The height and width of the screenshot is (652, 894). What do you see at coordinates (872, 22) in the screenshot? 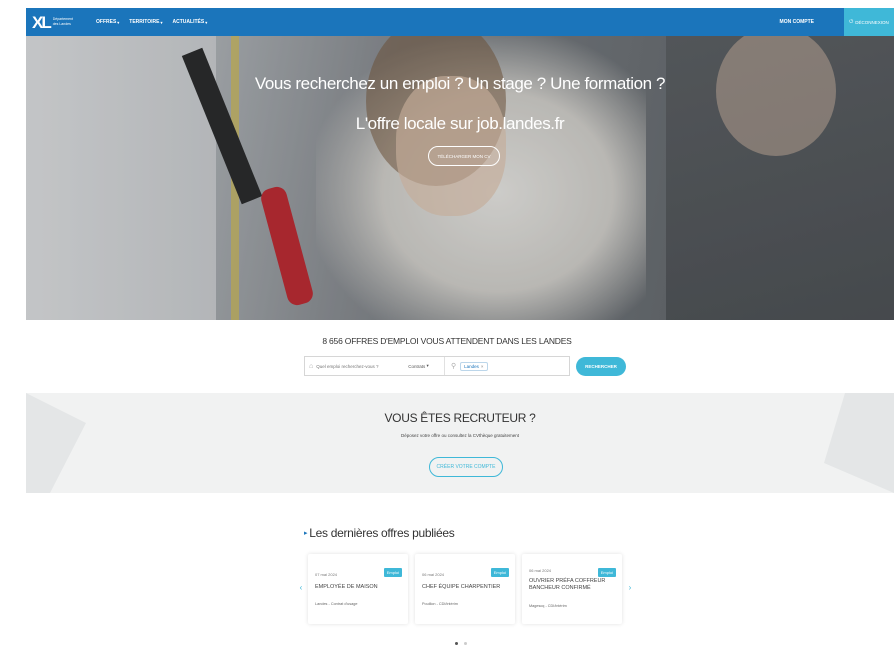
I see `logout-label: DÉCONNEXION` at bounding box center [872, 22].